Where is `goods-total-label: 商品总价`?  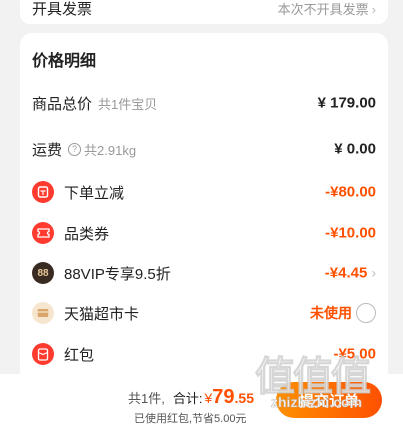
goods-total-label: 商品总价 is located at coordinates (62, 104).